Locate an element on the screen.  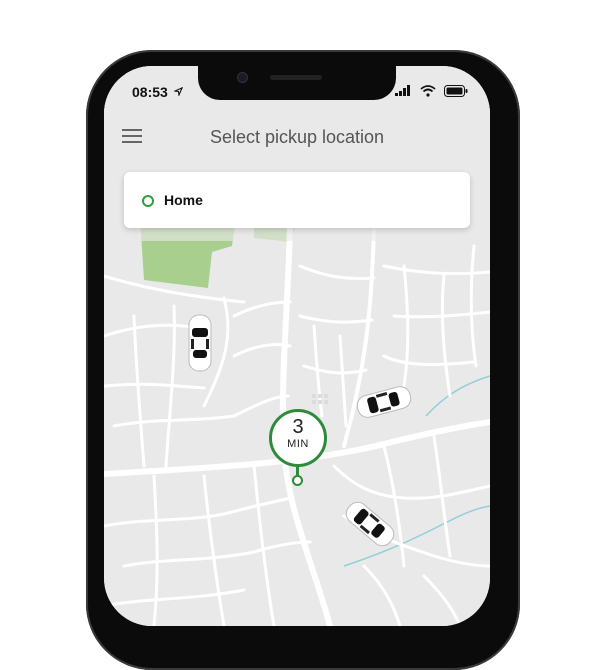
page-title: Select pickup location is located at coordinates (297, 137).